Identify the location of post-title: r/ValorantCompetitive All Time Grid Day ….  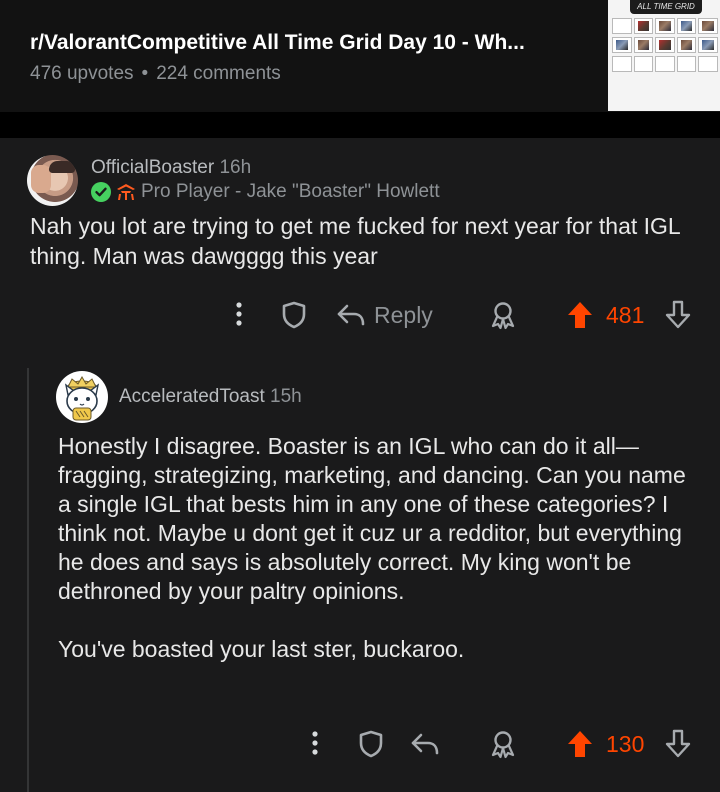
(310, 43).